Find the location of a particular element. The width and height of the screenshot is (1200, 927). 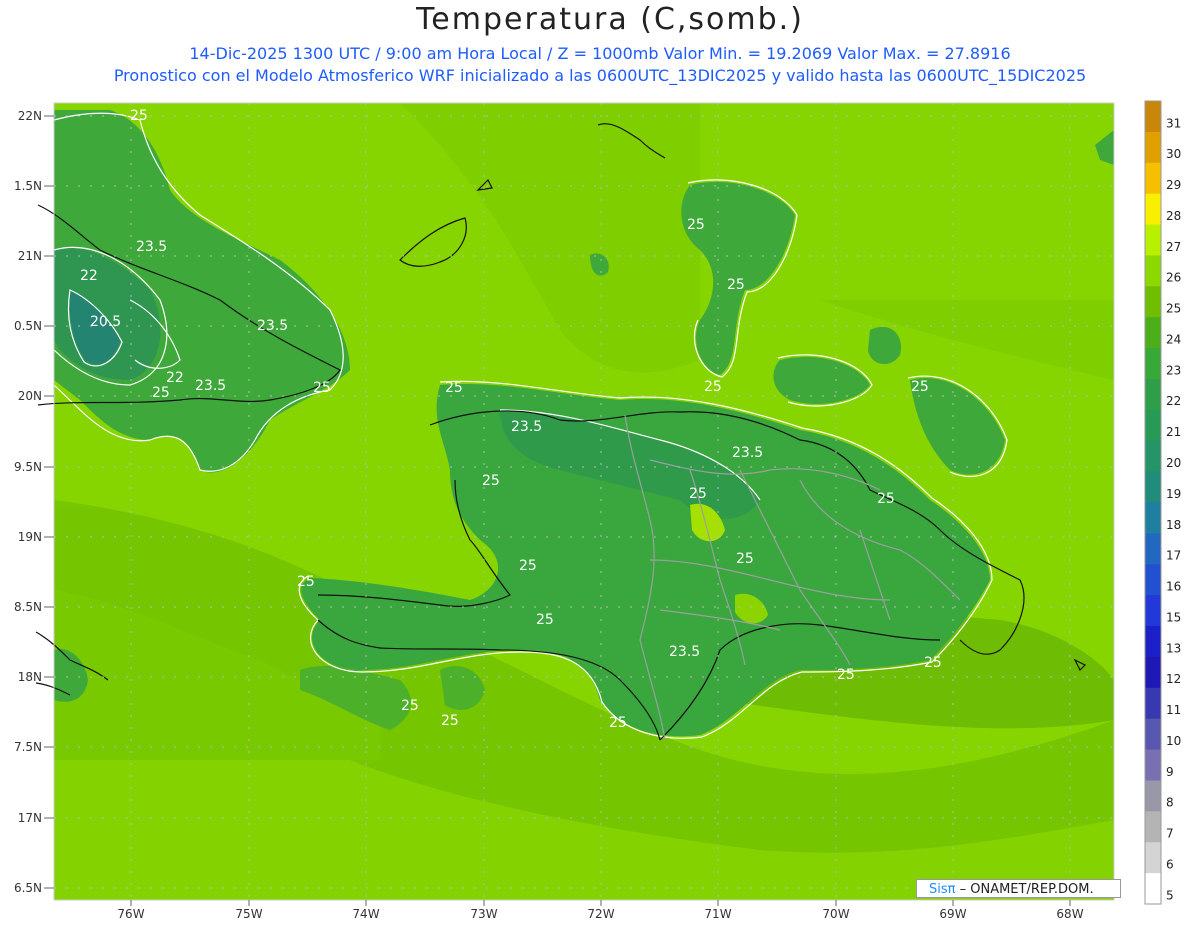

lat-label: 20N is located at coordinates (30, 396).